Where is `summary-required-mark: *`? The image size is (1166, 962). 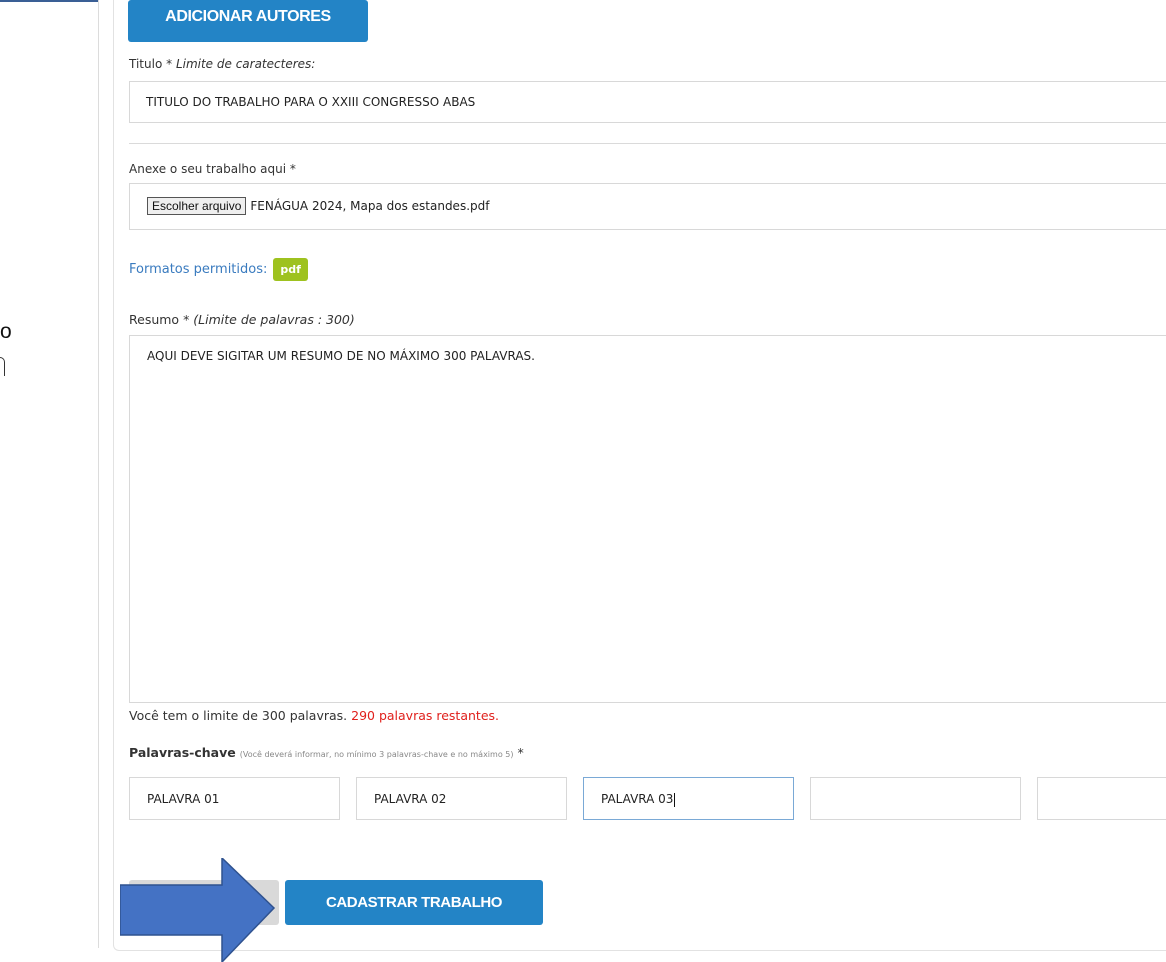
summary-required-mark: * is located at coordinates (186, 319).